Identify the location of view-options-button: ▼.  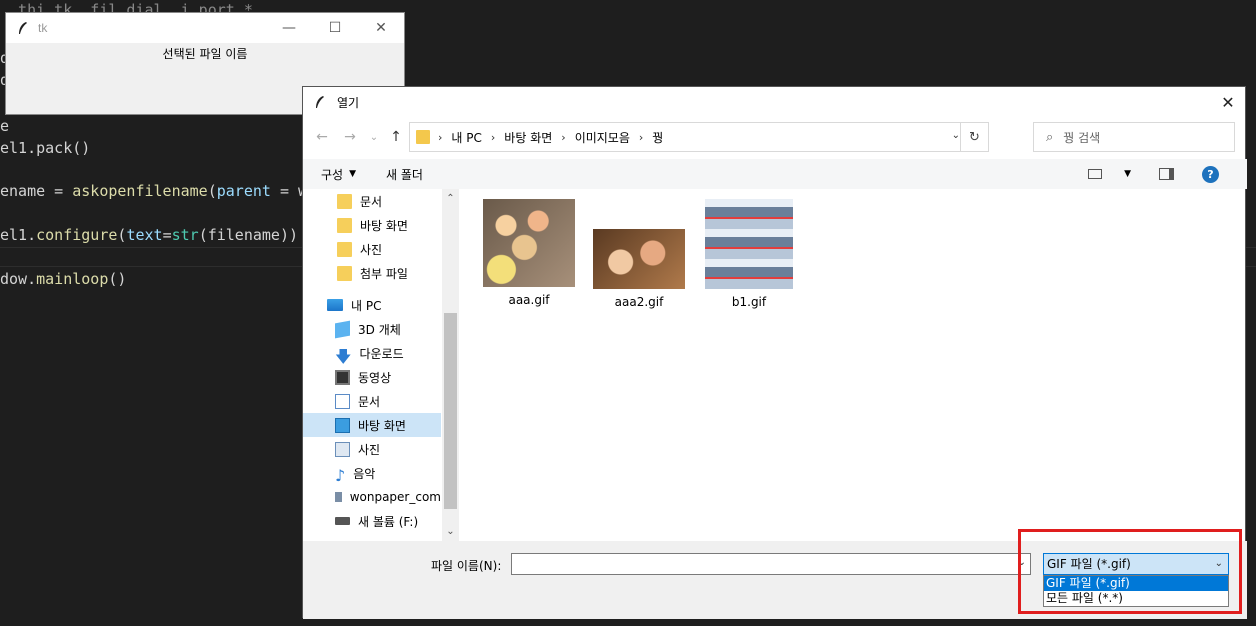
(1116, 174).